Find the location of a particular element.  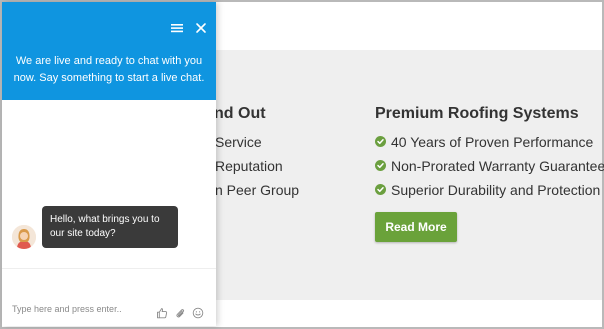

smiley-icon is located at coordinates (198, 311).